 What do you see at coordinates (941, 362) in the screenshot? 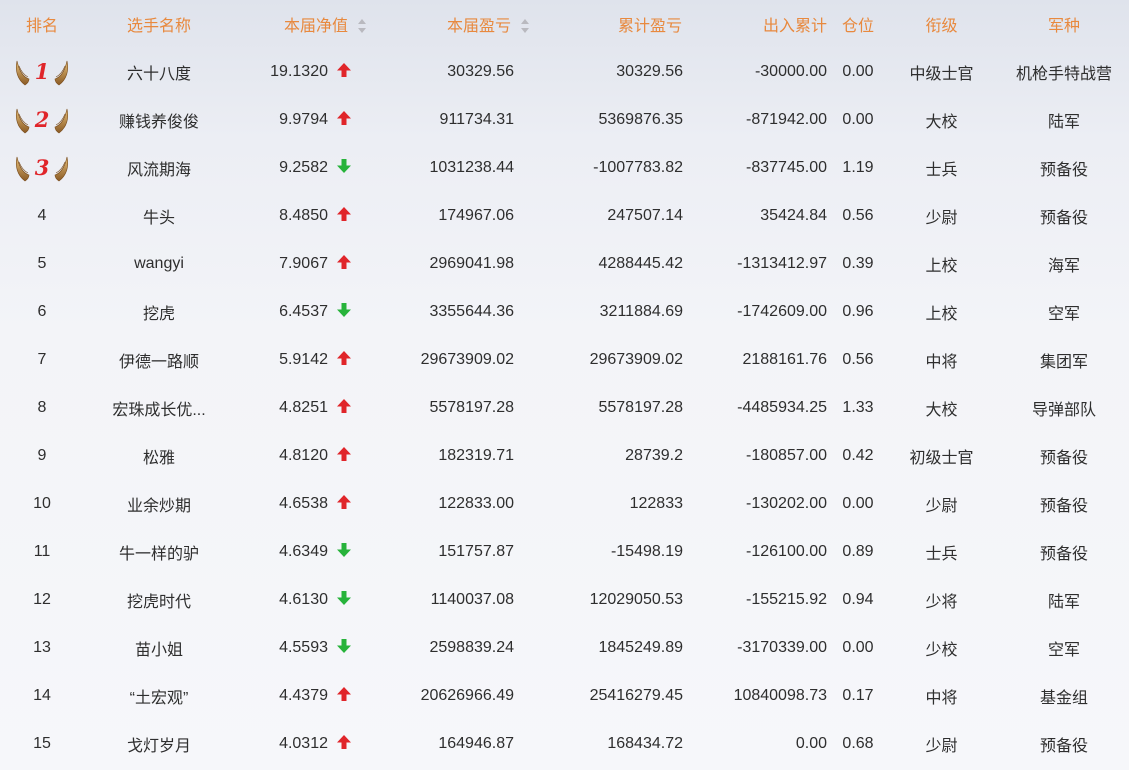
I see `rank-title-cell: 中将` at bounding box center [941, 362].